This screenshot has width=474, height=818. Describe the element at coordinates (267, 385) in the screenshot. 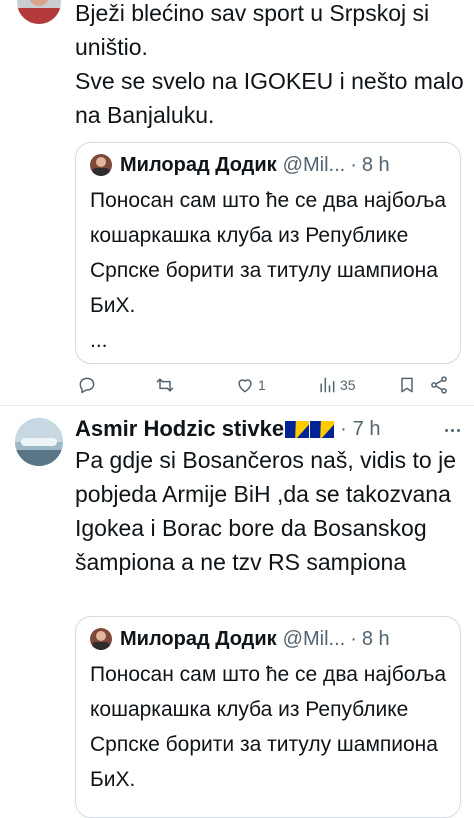

I see `tweet-actions: 1 35` at that location.